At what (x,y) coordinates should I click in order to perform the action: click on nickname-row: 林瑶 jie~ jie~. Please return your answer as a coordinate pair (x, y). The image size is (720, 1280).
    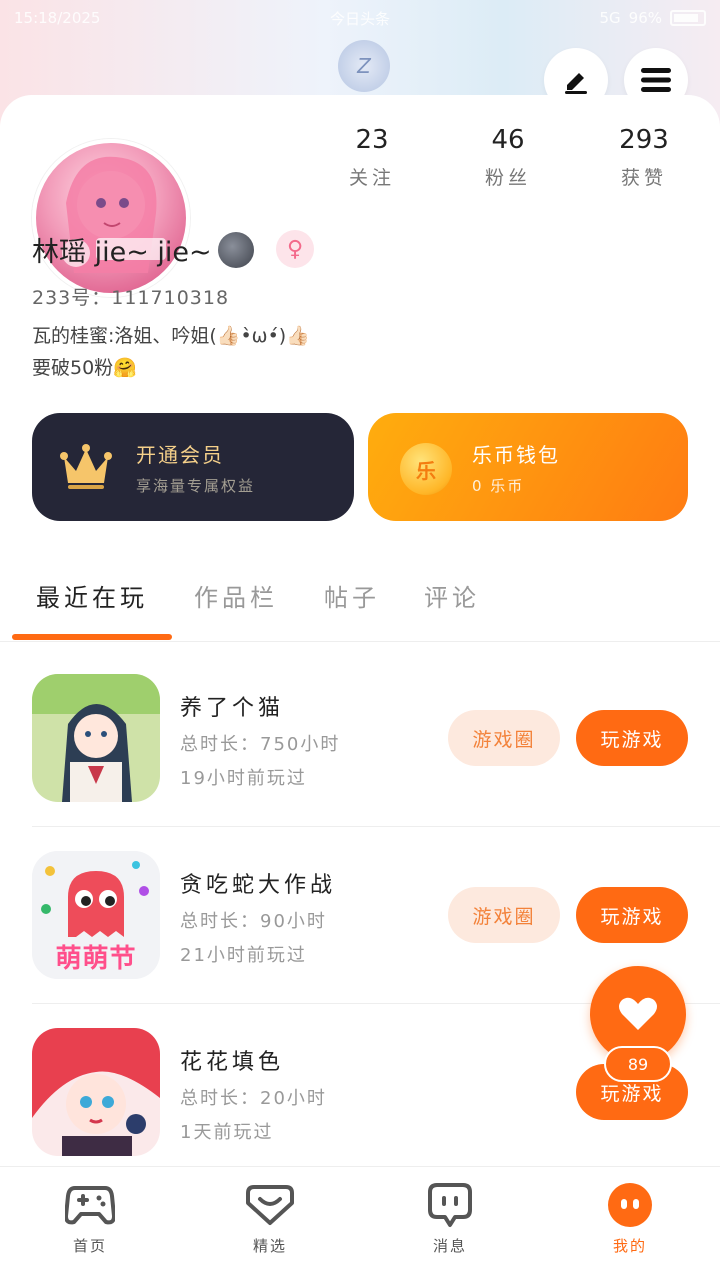
    Looking at the image, I should click on (143, 249).